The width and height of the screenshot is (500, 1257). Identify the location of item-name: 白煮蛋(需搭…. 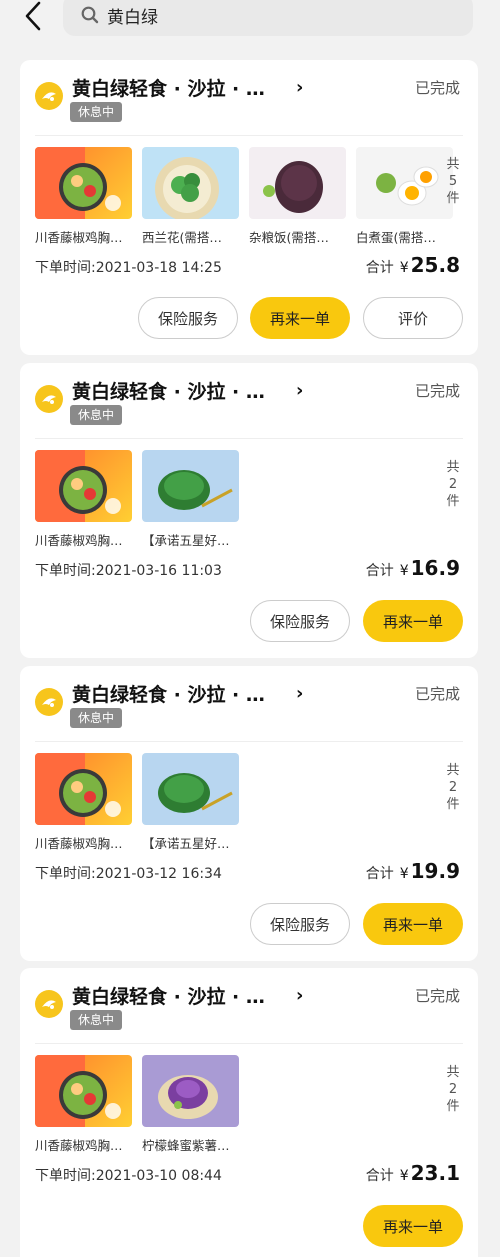
(396, 237).